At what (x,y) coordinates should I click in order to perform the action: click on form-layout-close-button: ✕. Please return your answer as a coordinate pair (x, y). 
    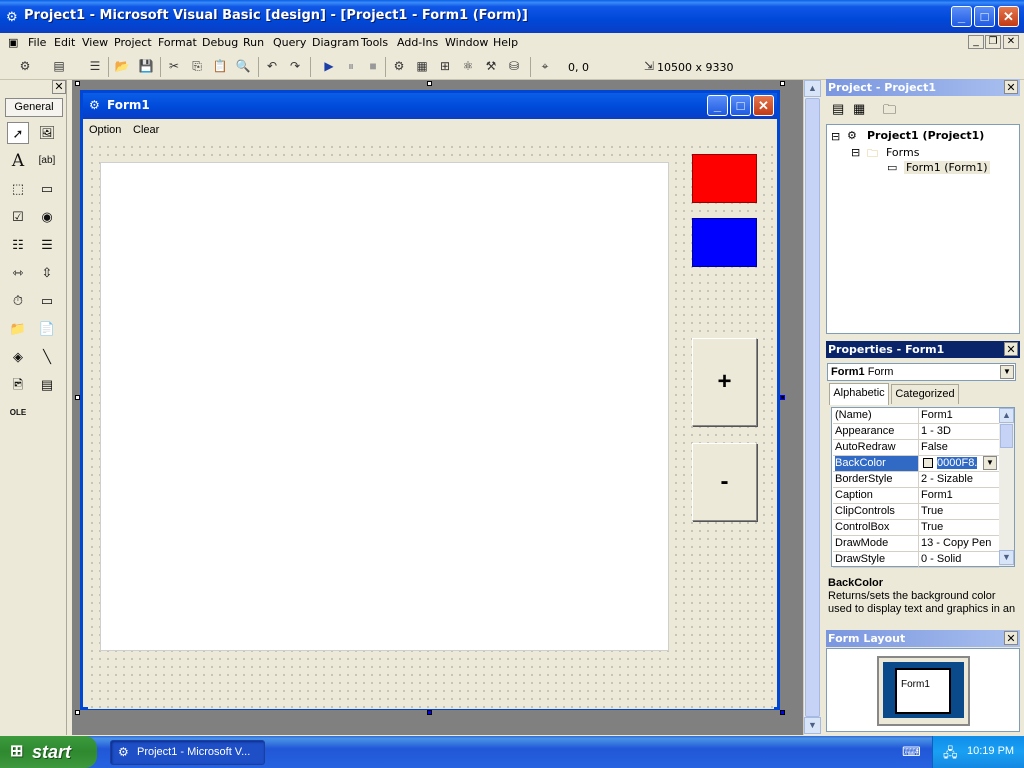
    Looking at the image, I should click on (1011, 638).